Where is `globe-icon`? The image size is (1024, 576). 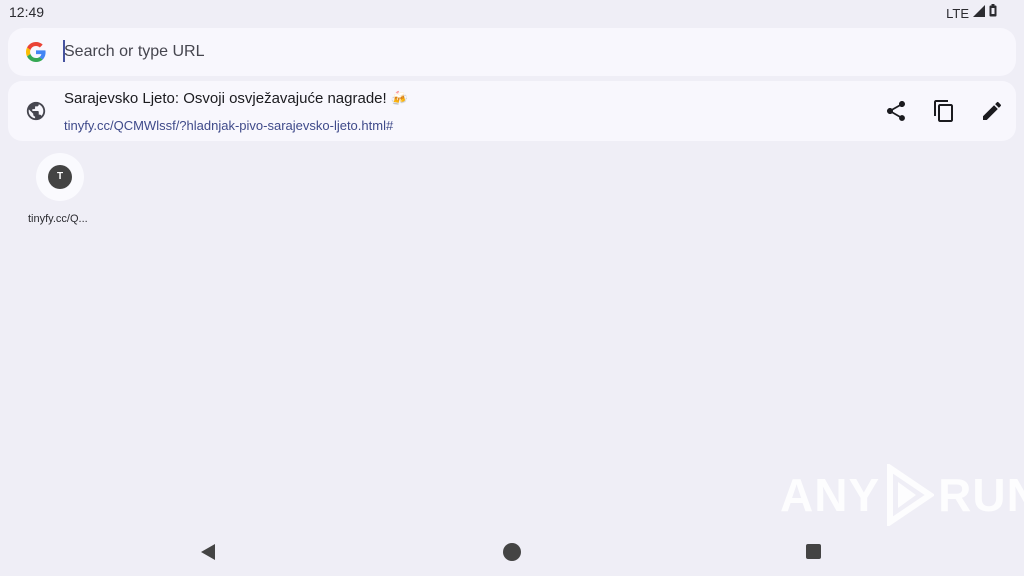 globe-icon is located at coordinates (36, 111).